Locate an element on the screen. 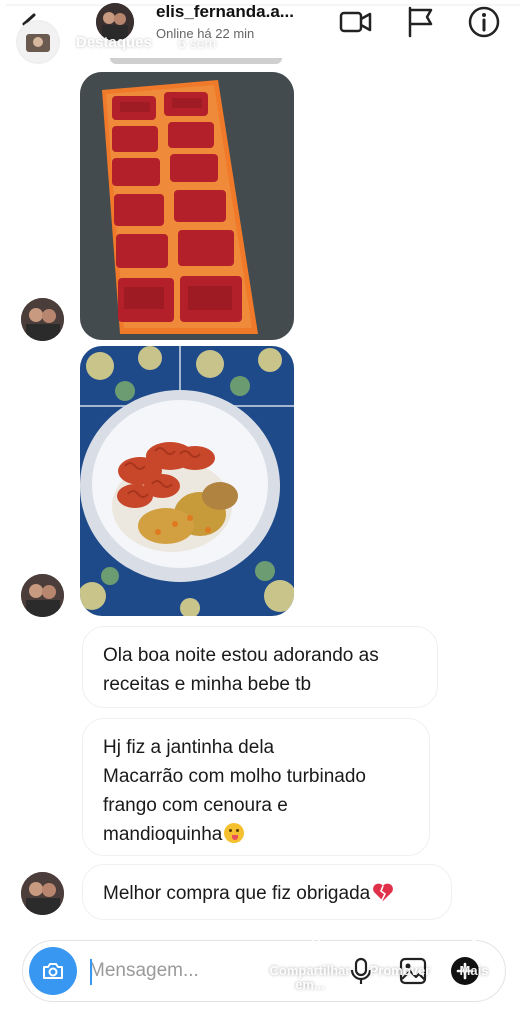 Image resolution: width=526 pixels, height=1024 pixels. text-cursor is located at coordinates (91, 972).